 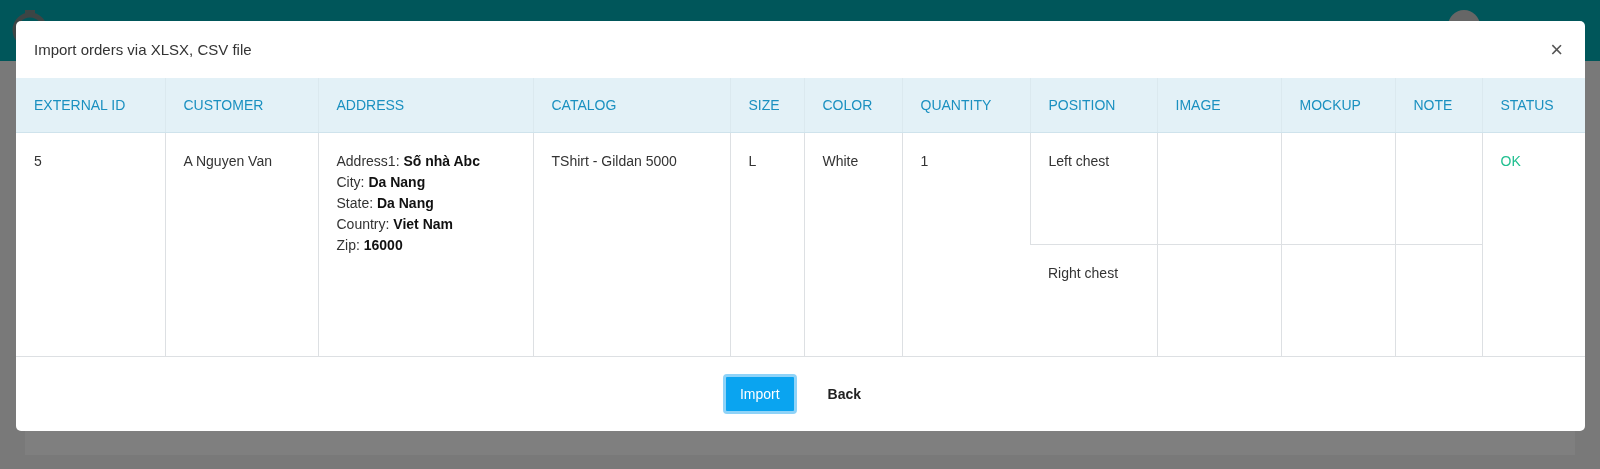 I want to click on column-header: POSITION, so click(x=1093, y=105).